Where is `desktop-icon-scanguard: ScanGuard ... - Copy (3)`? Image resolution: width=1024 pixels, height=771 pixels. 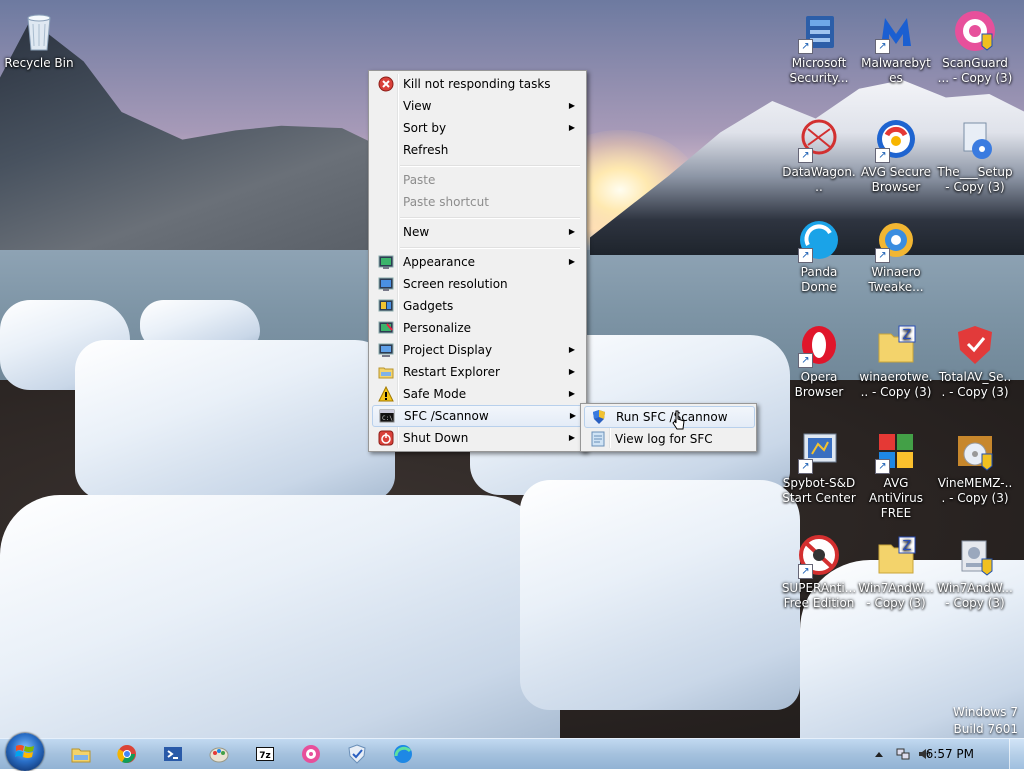 desktop-icon-scanguard: ScanGuard ... - Copy (3) is located at coordinates (975, 47).